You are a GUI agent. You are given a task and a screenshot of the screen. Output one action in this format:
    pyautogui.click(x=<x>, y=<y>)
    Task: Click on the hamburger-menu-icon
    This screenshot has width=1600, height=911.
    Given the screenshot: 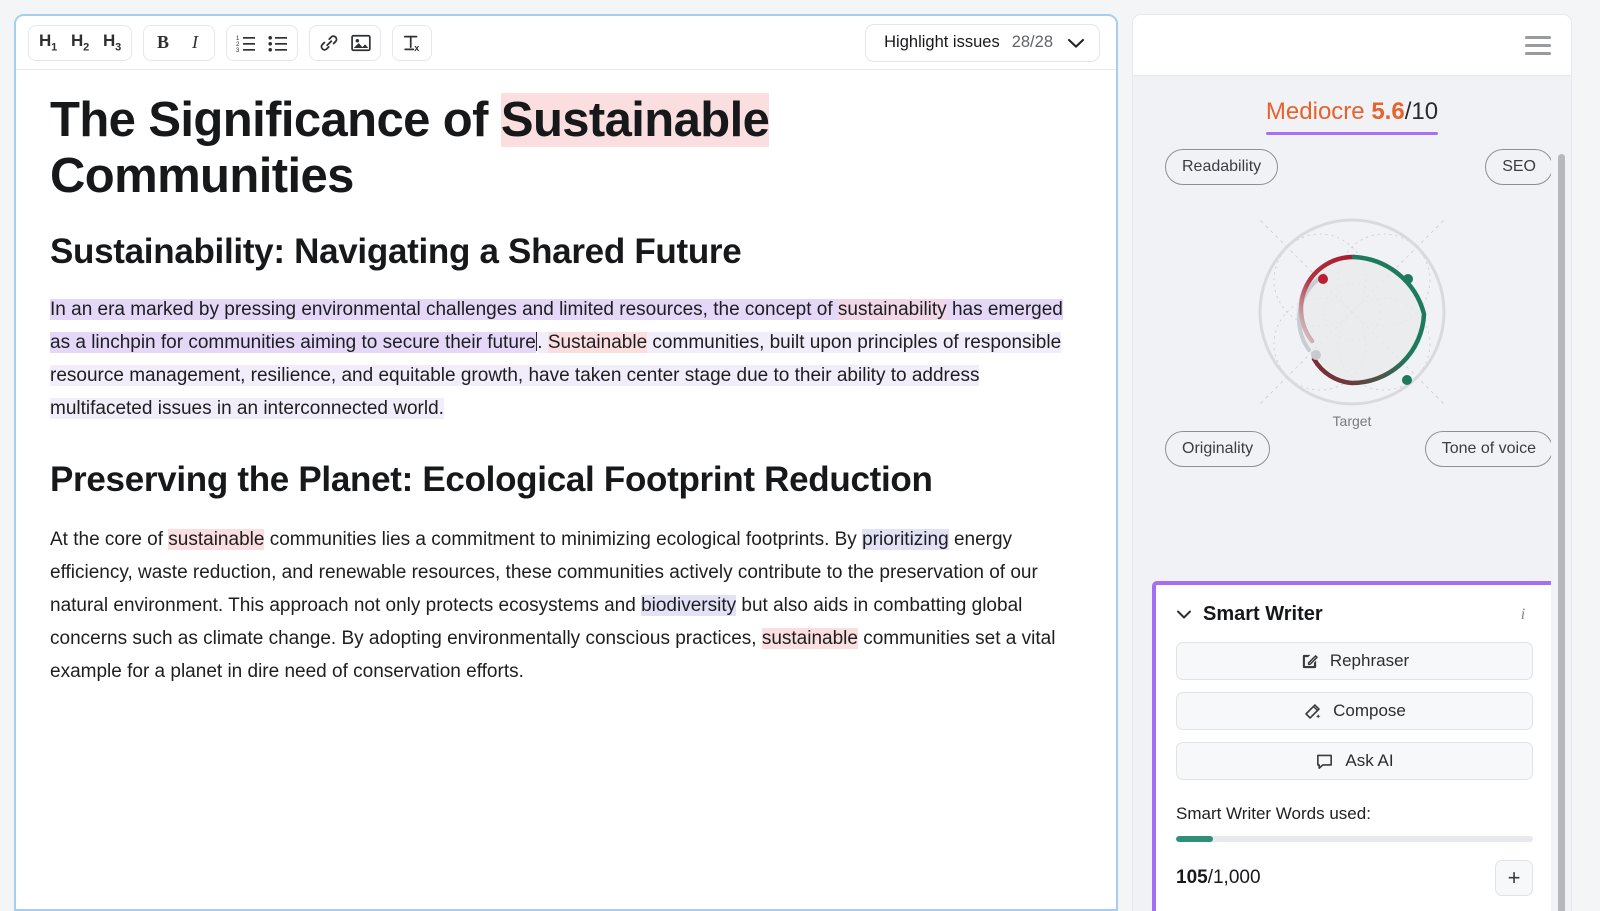 What is the action you would take?
    pyautogui.click(x=1538, y=45)
    